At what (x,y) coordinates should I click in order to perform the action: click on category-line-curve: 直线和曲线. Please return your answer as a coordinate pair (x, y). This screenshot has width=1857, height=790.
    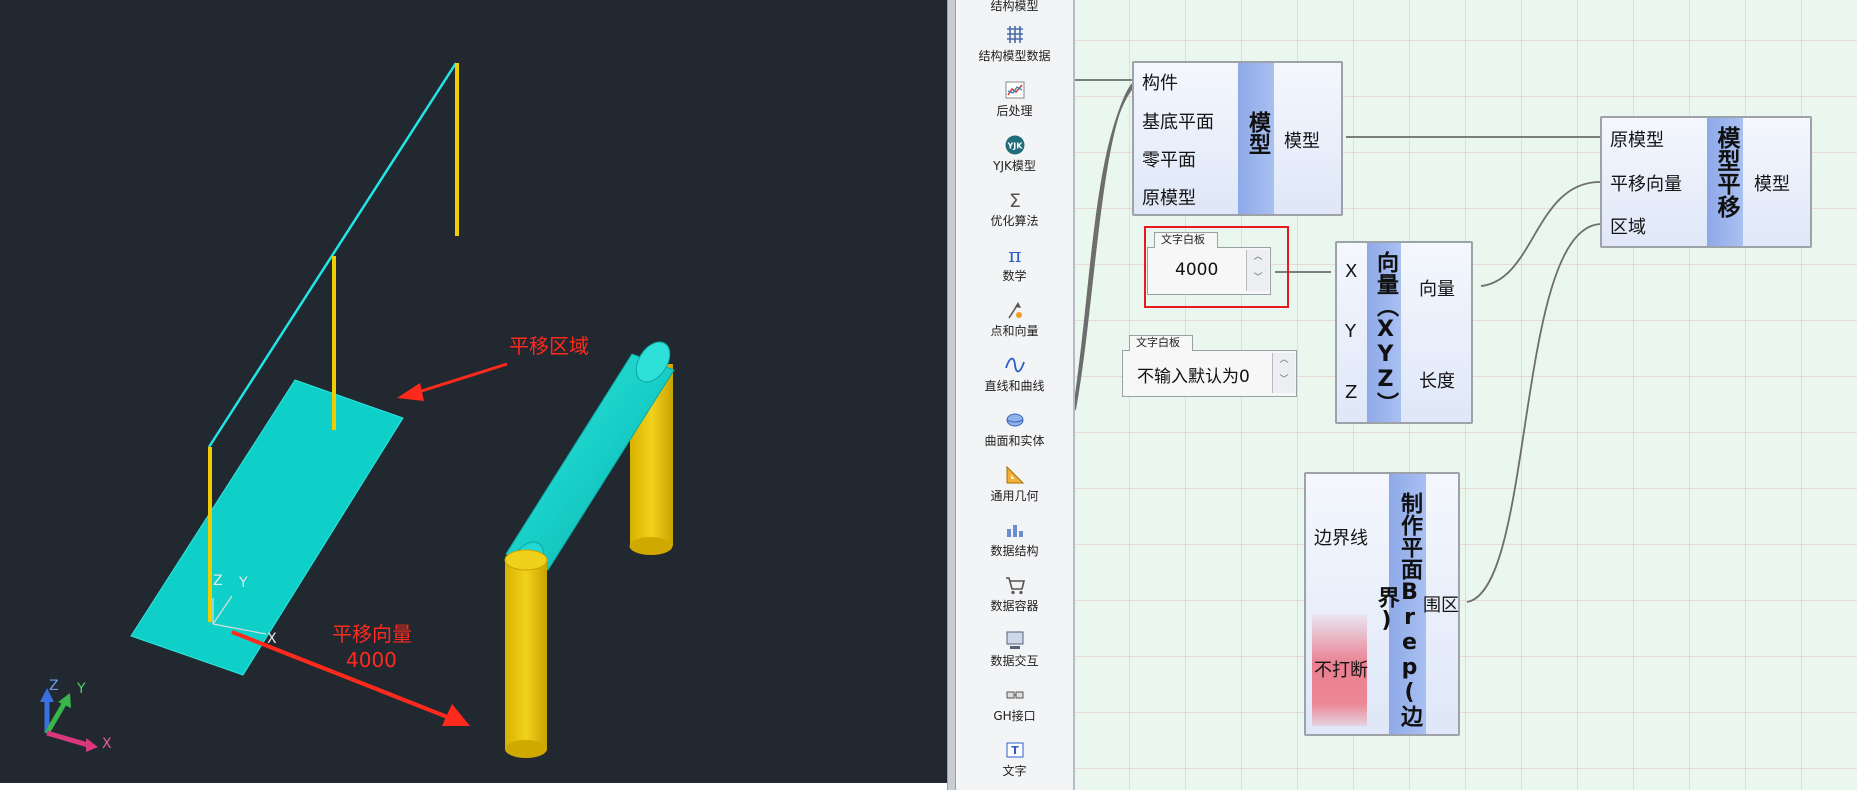
    Looking at the image, I should click on (1014, 380).